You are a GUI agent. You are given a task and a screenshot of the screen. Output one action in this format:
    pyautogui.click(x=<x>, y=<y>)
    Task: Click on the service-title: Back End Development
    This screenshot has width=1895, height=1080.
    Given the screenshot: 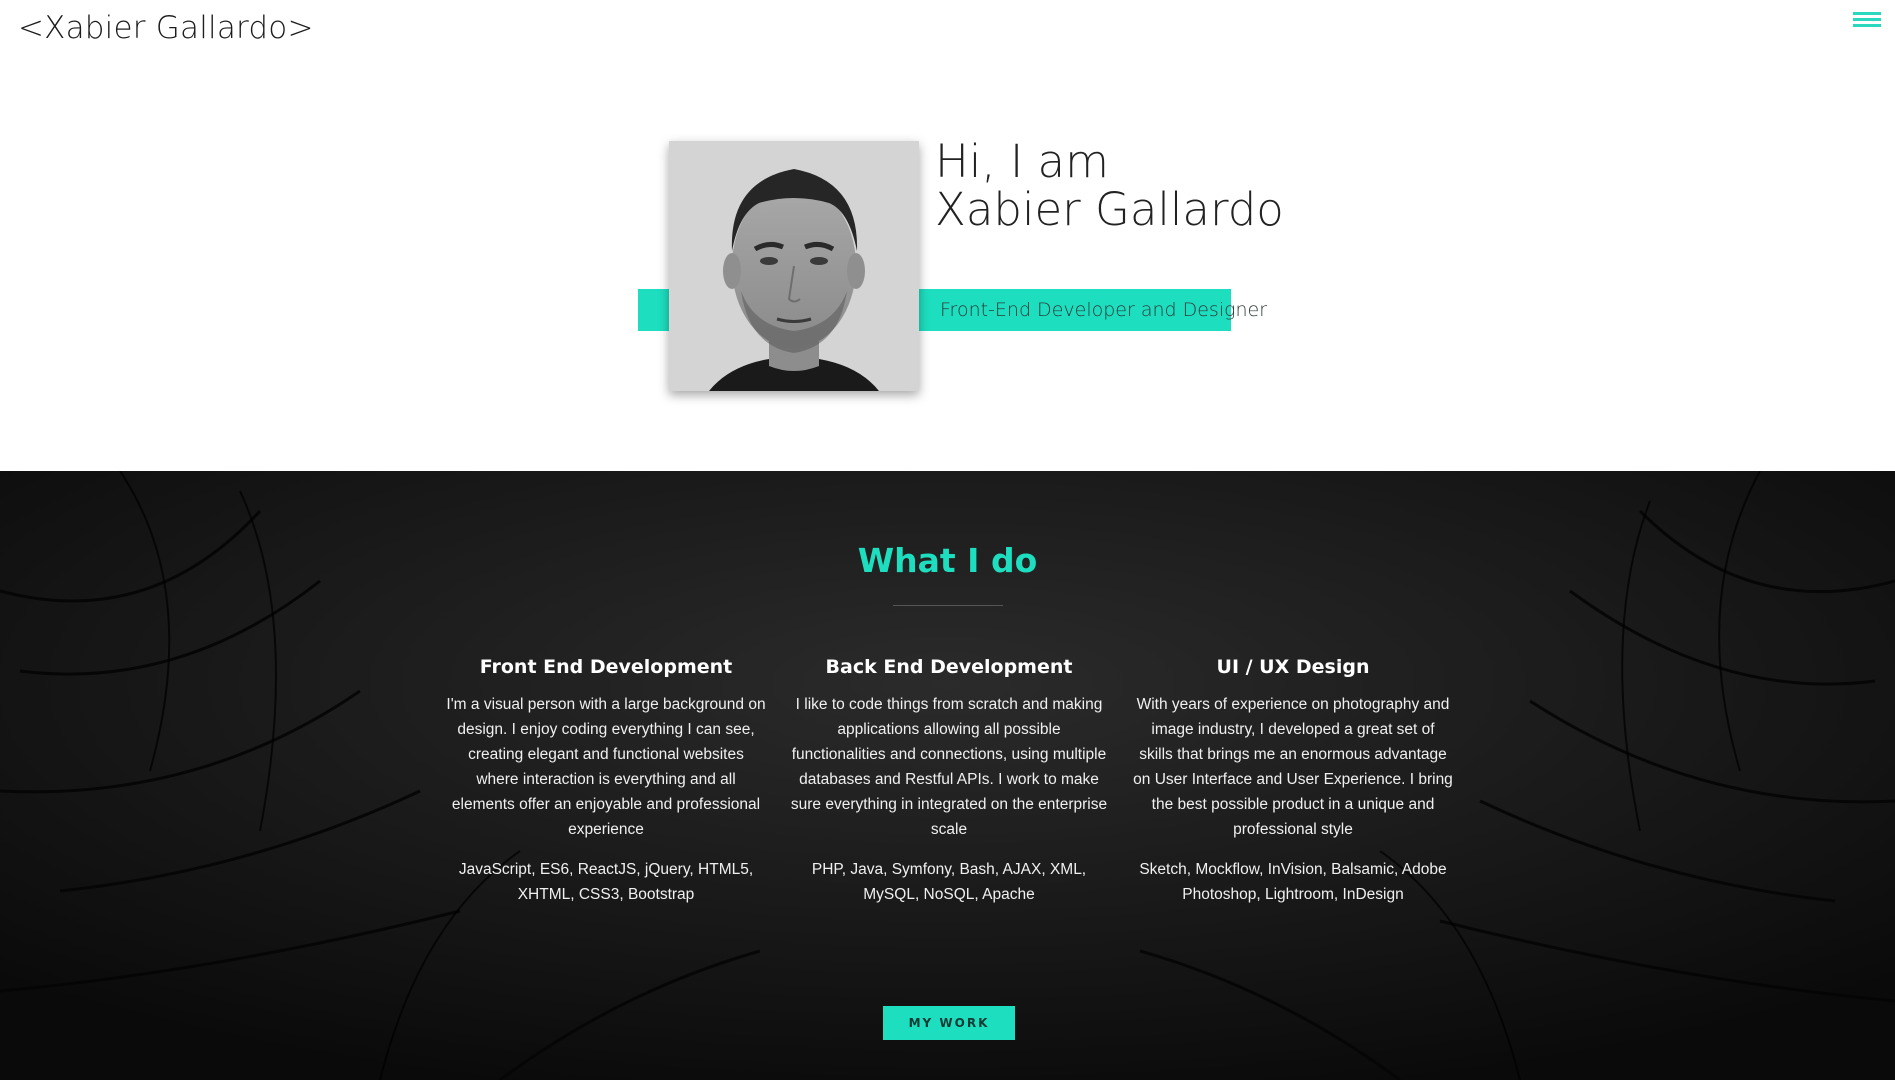 What is the action you would take?
    pyautogui.click(x=949, y=667)
    